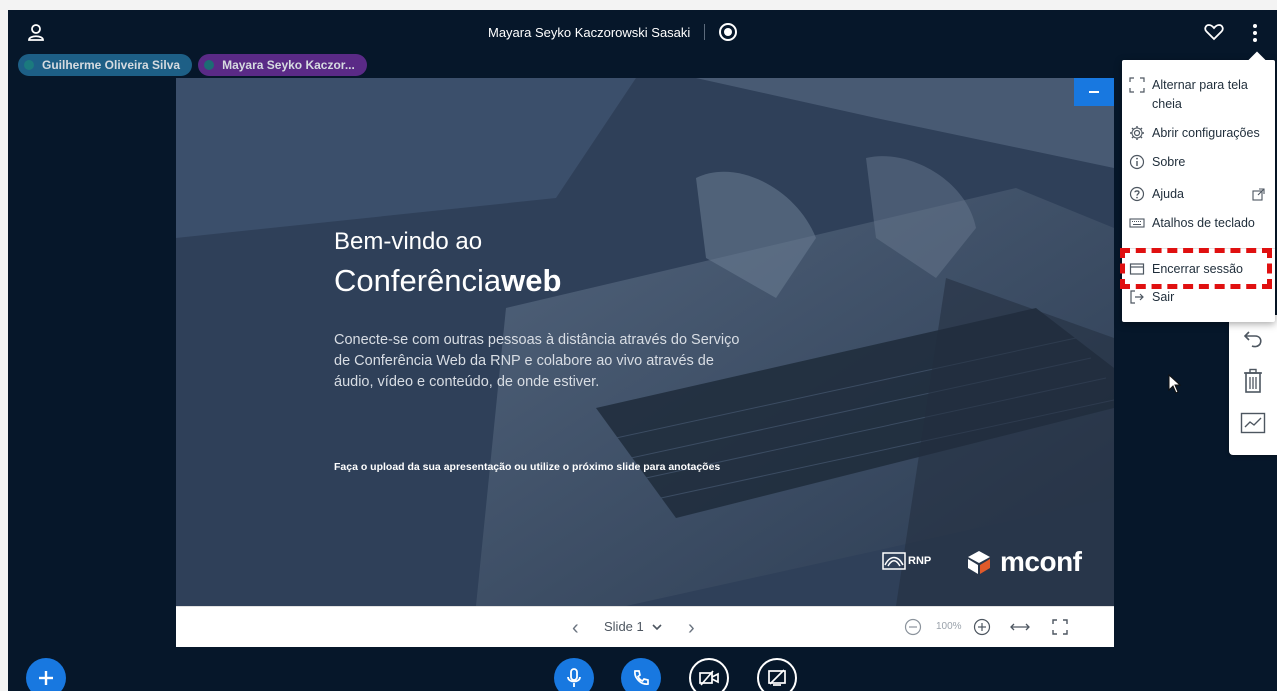 The height and width of the screenshot is (691, 1277). I want to click on actions-plus-button, so click(46, 674).